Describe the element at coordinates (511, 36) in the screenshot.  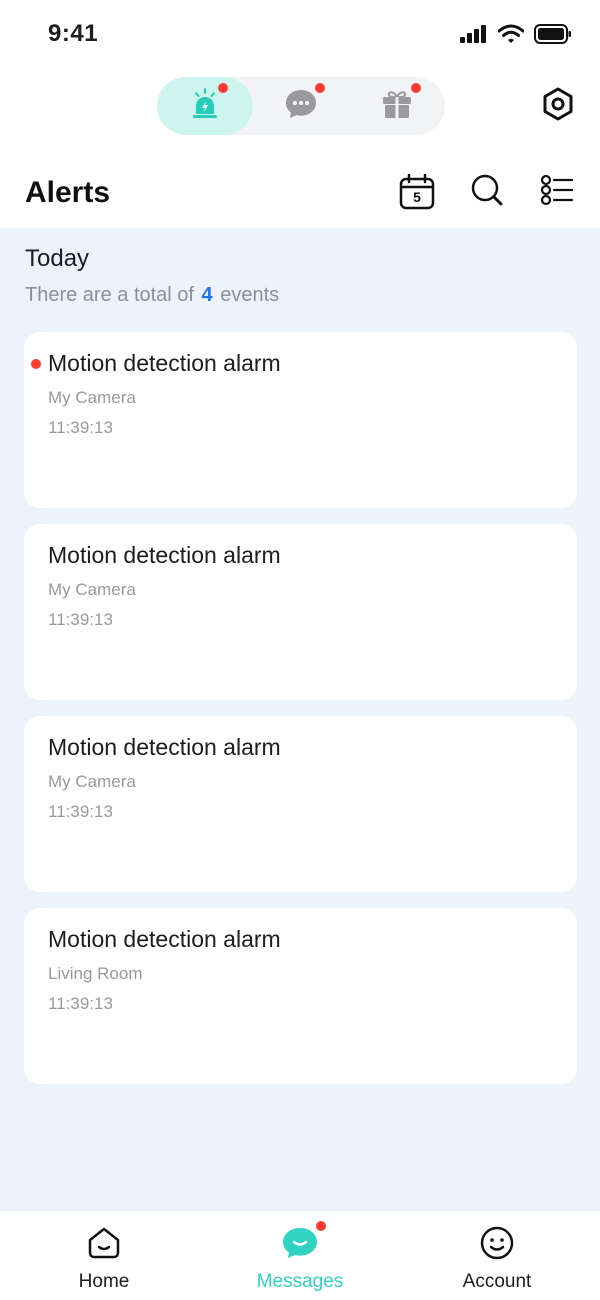
I see `wifi-icon` at that location.